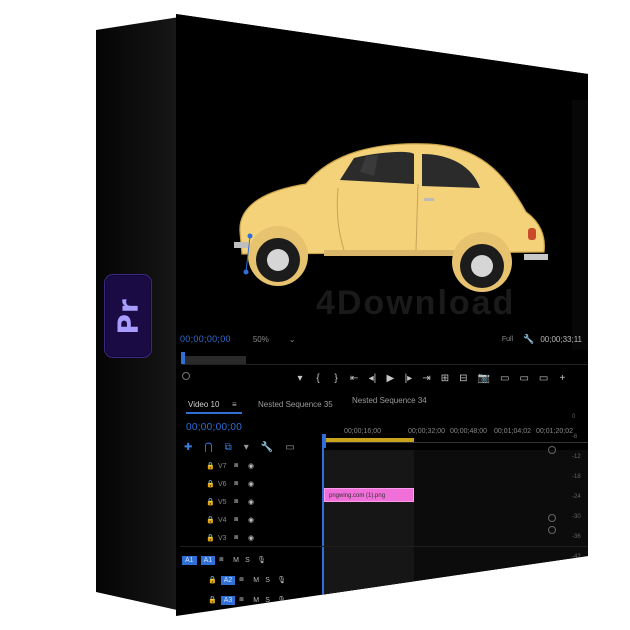 Image resolution: width=630 pixels, height=630 pixels. What do you see at coordinates (484, 378) in the screenshot?
I see `camera-icon: 📷` at bounding box center [484, 378].